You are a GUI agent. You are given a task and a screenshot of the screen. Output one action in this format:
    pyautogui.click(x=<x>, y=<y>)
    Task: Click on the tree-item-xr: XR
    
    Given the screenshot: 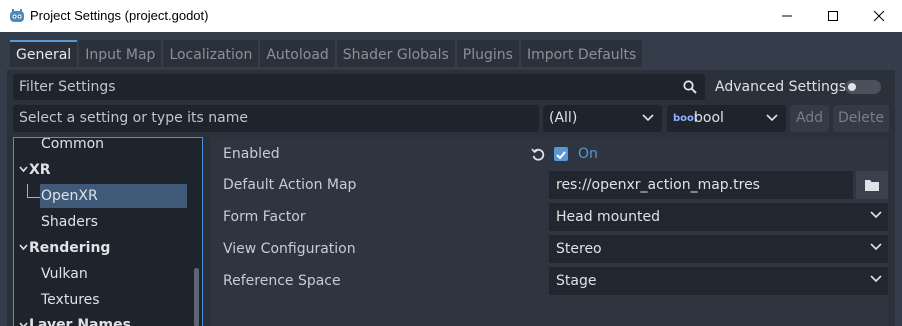 What is the action you would take?
    pyautogui.click(x=40, y=170)
    